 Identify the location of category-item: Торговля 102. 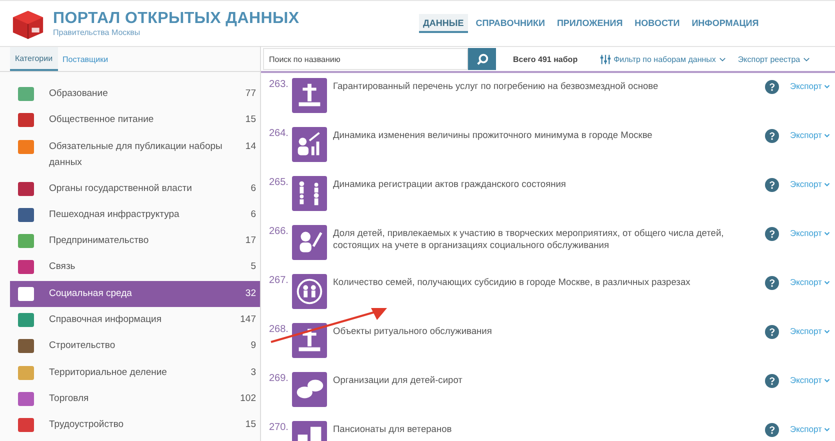
(135, 399).